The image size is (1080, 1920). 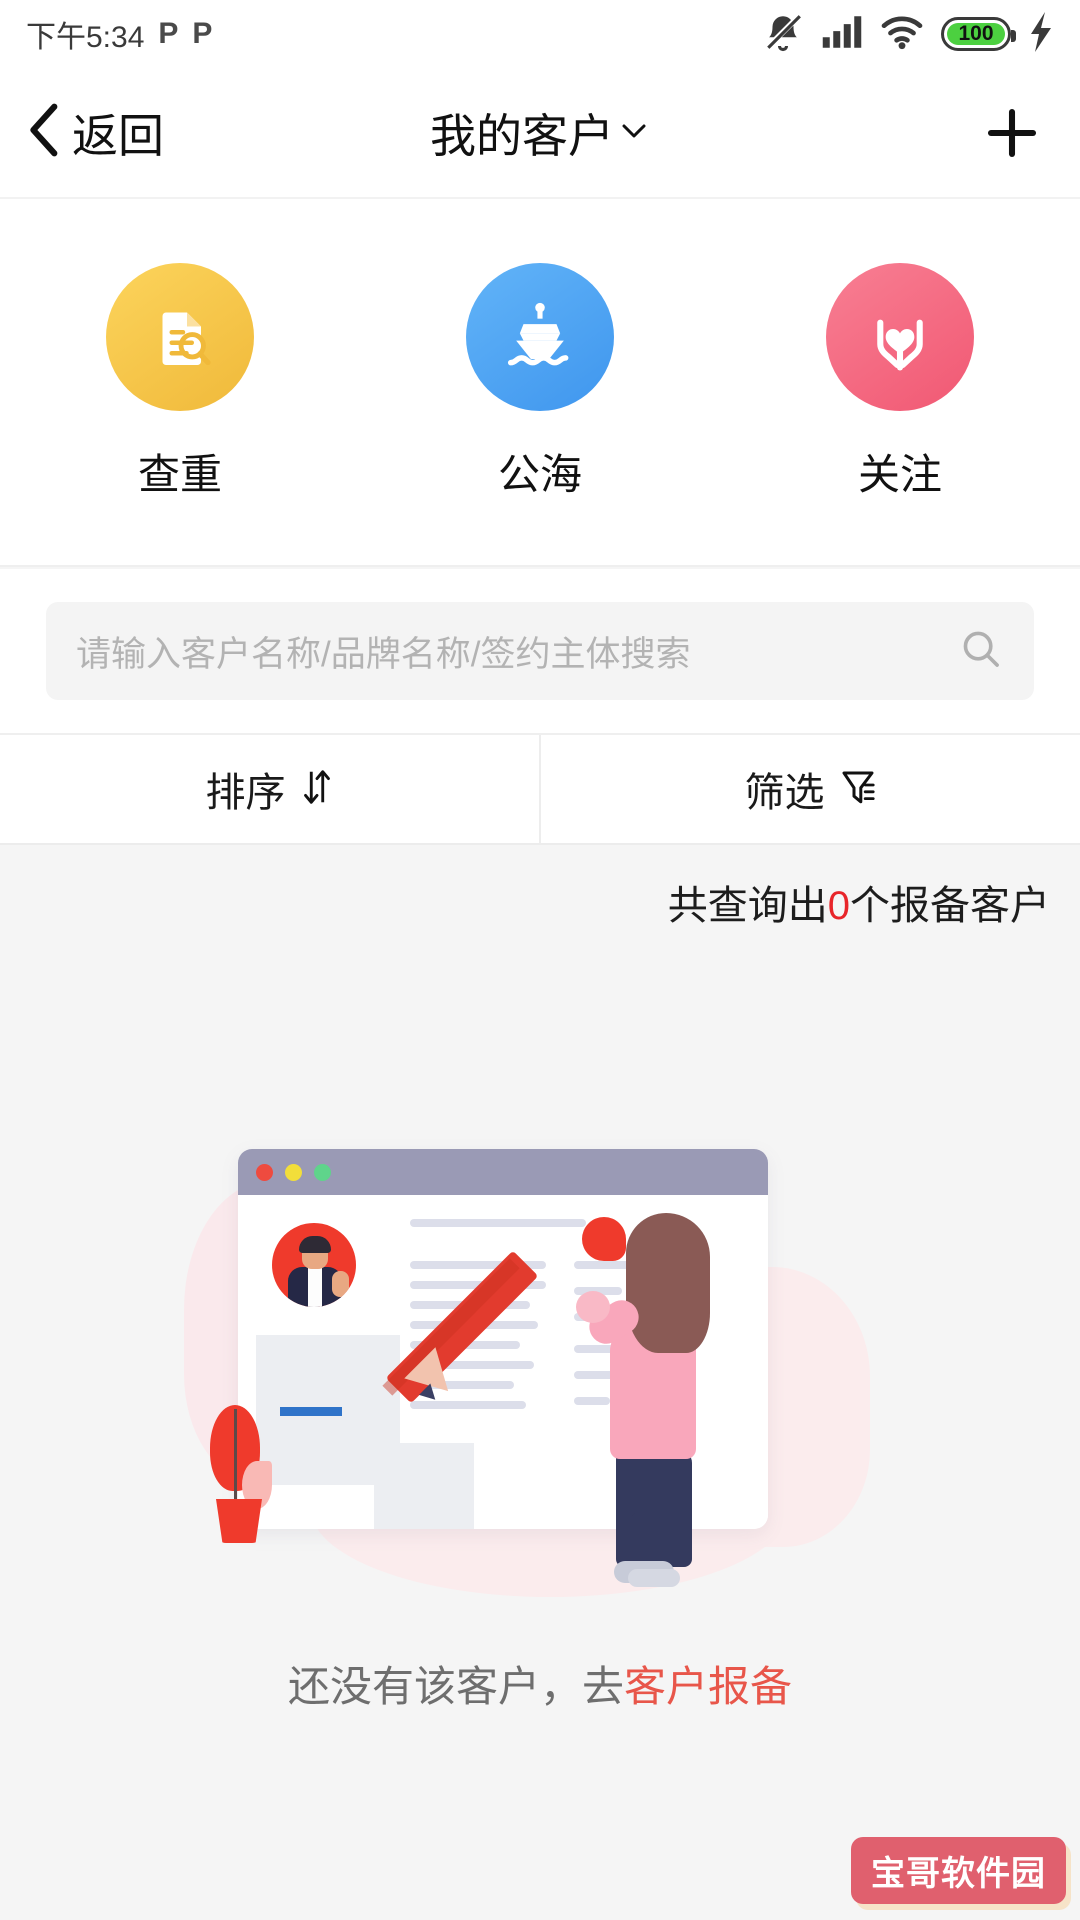 I want to click on search-icon, so click(x=981, y=651).